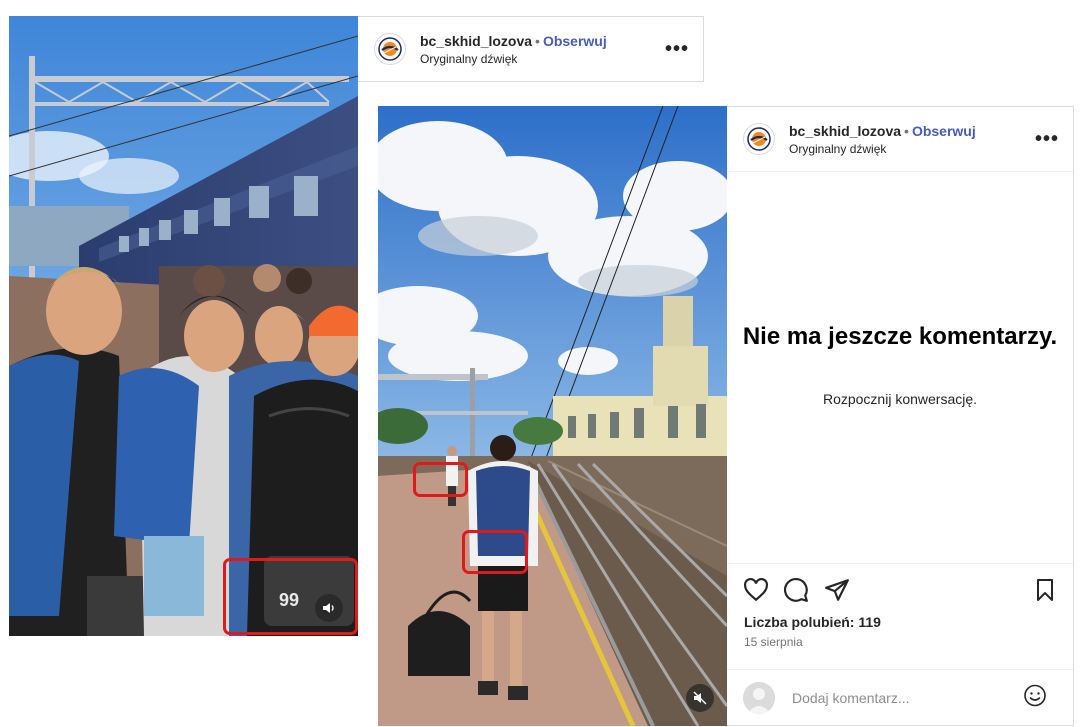 The height and width of the screenshot is (727, 1080). Describe the element at coordinates (495, 552) in the screenshot. I see `highlight-box-backpack` at that location.